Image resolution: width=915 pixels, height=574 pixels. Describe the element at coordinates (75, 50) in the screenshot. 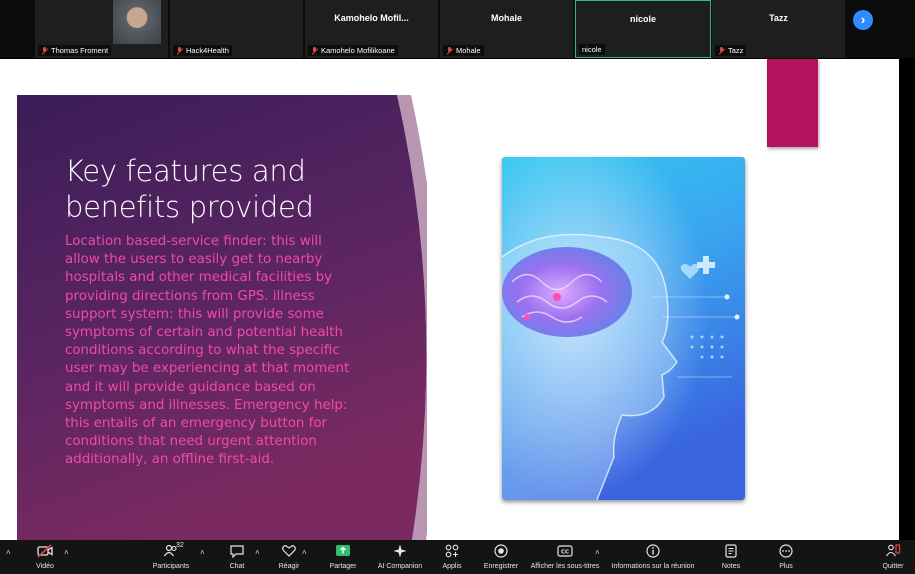

I see `participant-label: Thomas Froment` at that location.